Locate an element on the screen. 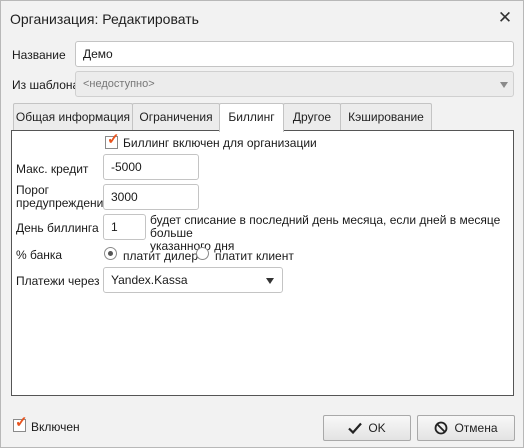 The image size is (524, 448). billing-enabled-checkbox: ✓ is located at coordinates (112, 140).